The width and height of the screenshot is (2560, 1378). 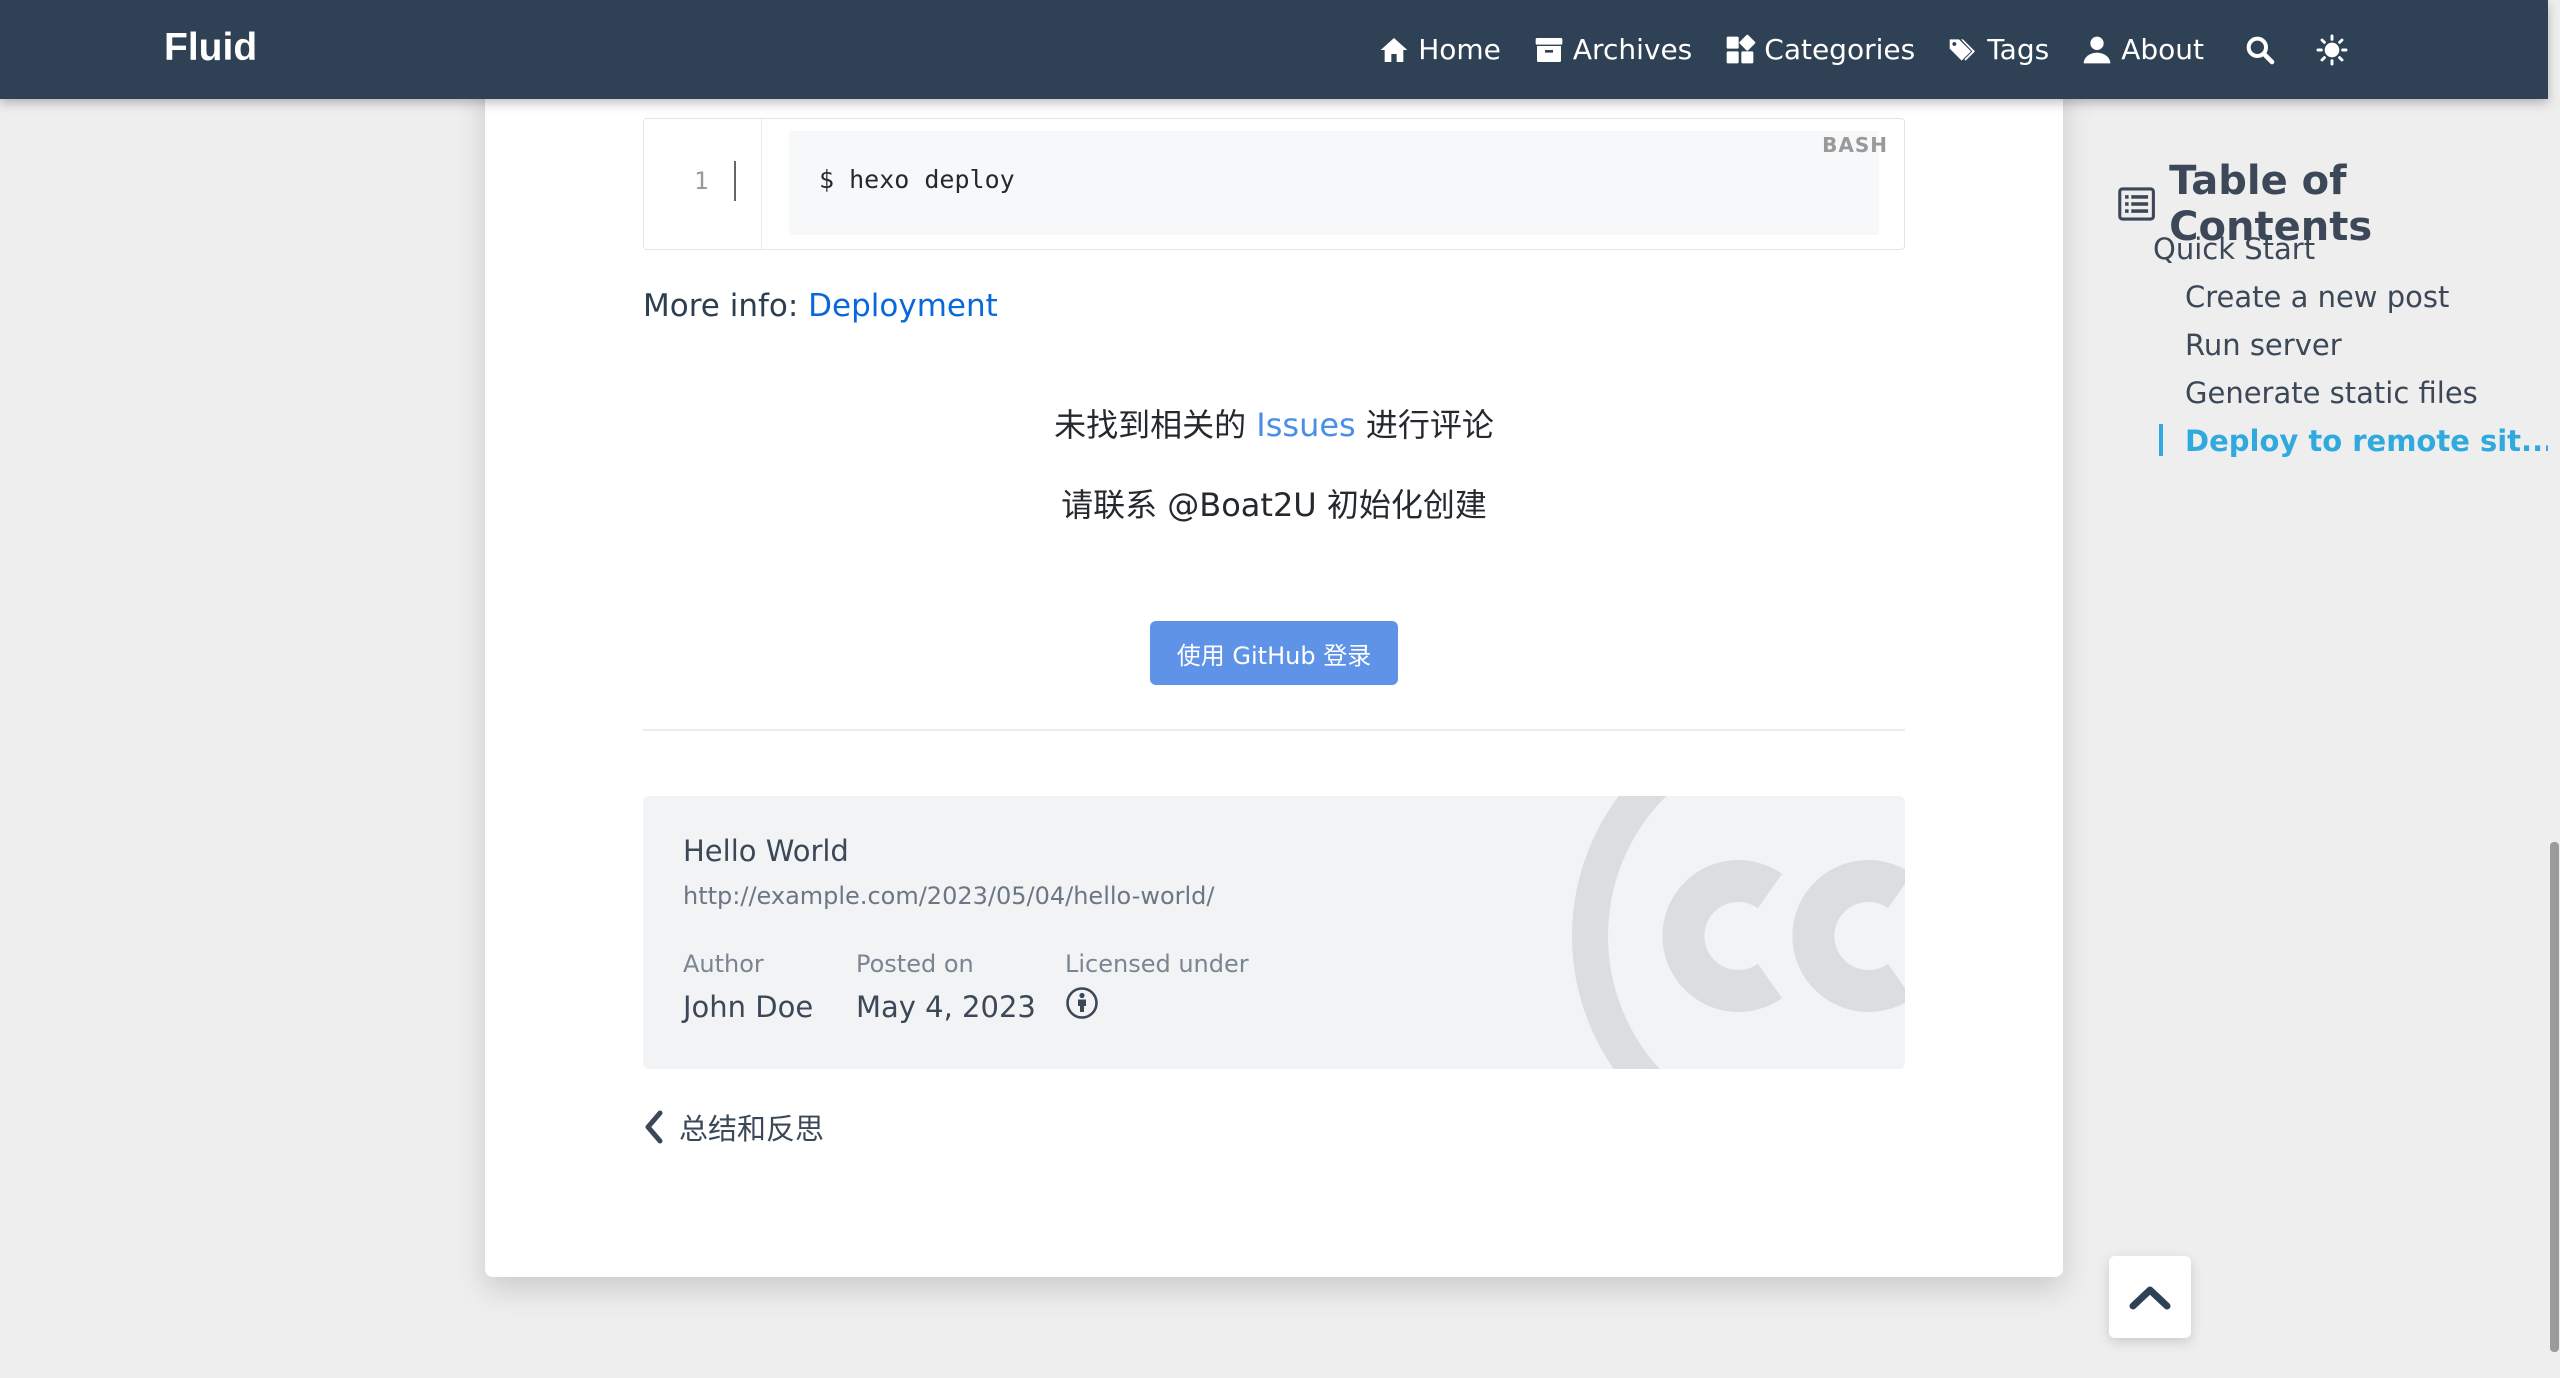 I want to click on author-label: Author, so click(x=723, y=964).